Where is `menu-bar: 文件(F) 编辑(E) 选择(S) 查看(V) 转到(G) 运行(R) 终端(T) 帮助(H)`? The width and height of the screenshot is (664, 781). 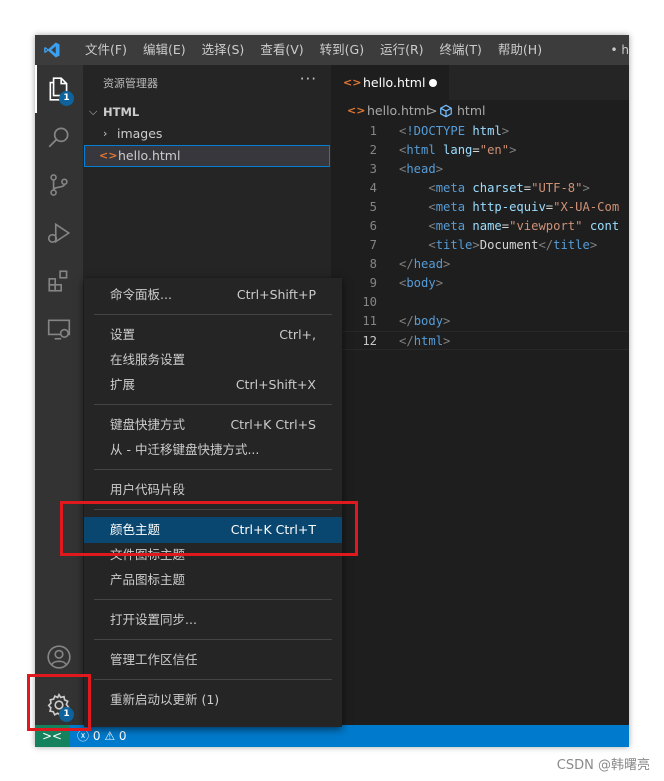
menu-bar: 文件(F) 编辑(E) 选择(S) 查看(V) 转到(G) 运行(R) 终端(T) 帮助(H) is located at coordinates (313, 50).